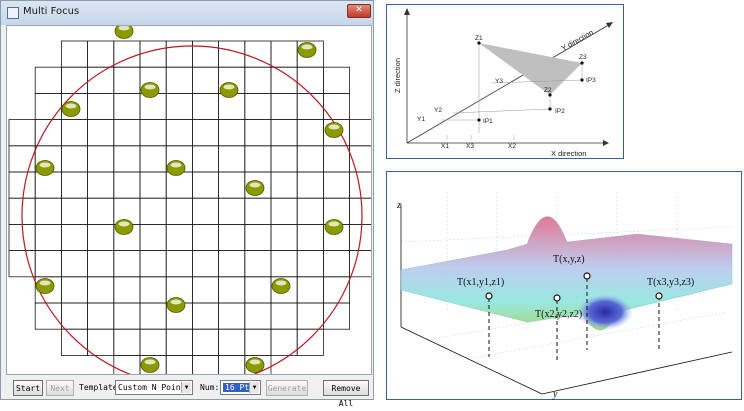  I want to click on next-button: Next, so click(60, 388).